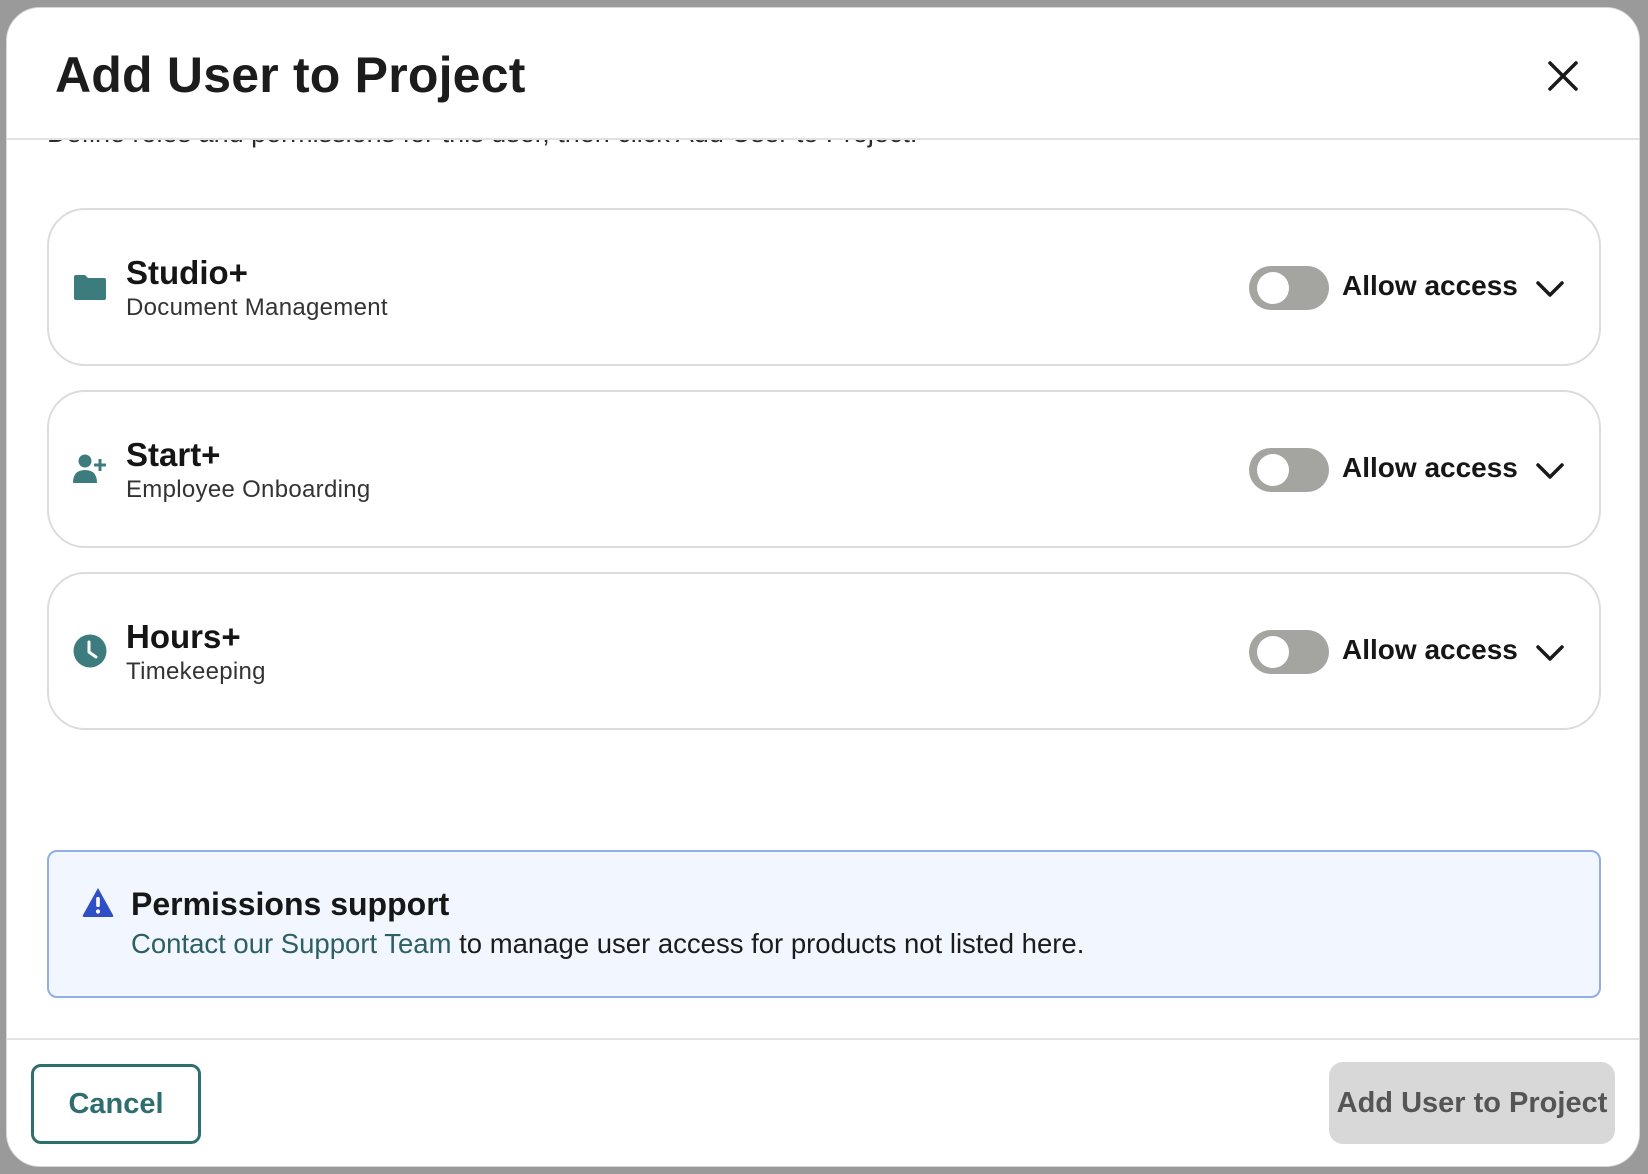 This screenshot has width=1648, height=1174. I want to click on product-title: Start+, so click(173, 454).